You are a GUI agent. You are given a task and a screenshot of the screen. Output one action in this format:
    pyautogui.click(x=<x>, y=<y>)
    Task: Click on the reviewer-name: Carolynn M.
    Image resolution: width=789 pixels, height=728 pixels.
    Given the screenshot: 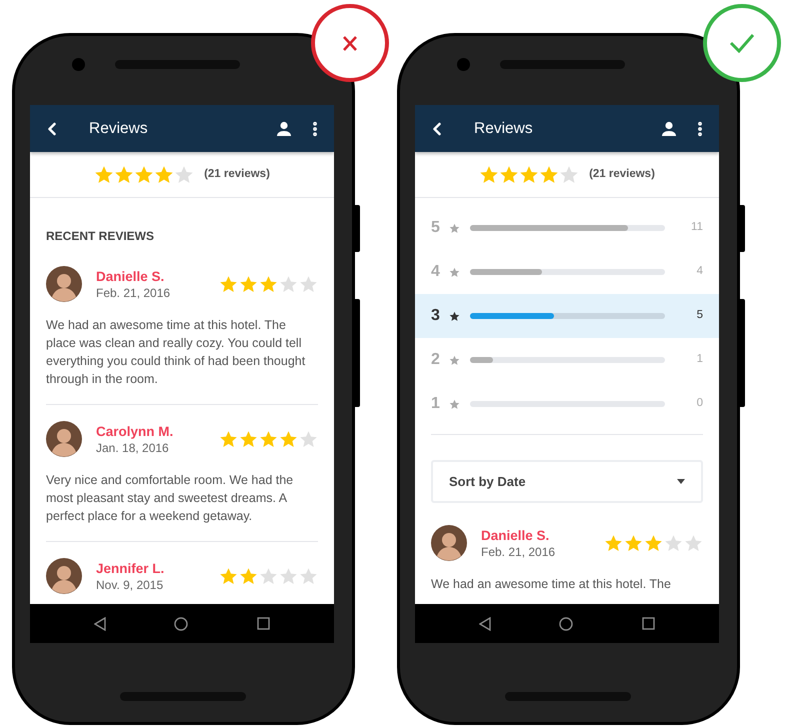 What is the action you would take?
    pyautogui.click(x=135, y=431)
    